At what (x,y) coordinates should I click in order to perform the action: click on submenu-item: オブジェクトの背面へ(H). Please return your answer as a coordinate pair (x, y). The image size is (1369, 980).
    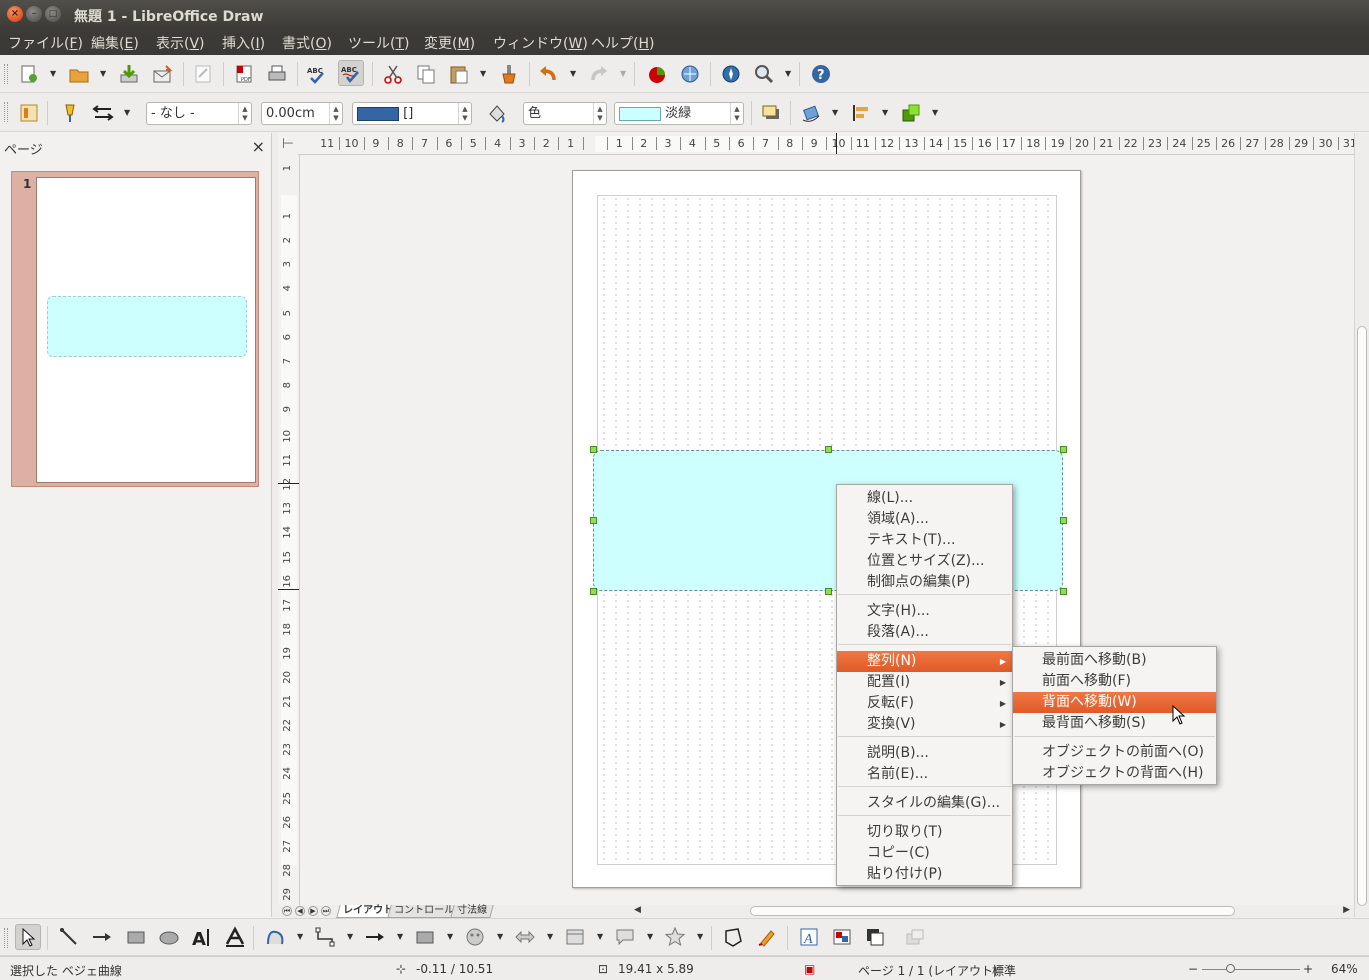
    Looking at the image, I should click on (1114, 773).